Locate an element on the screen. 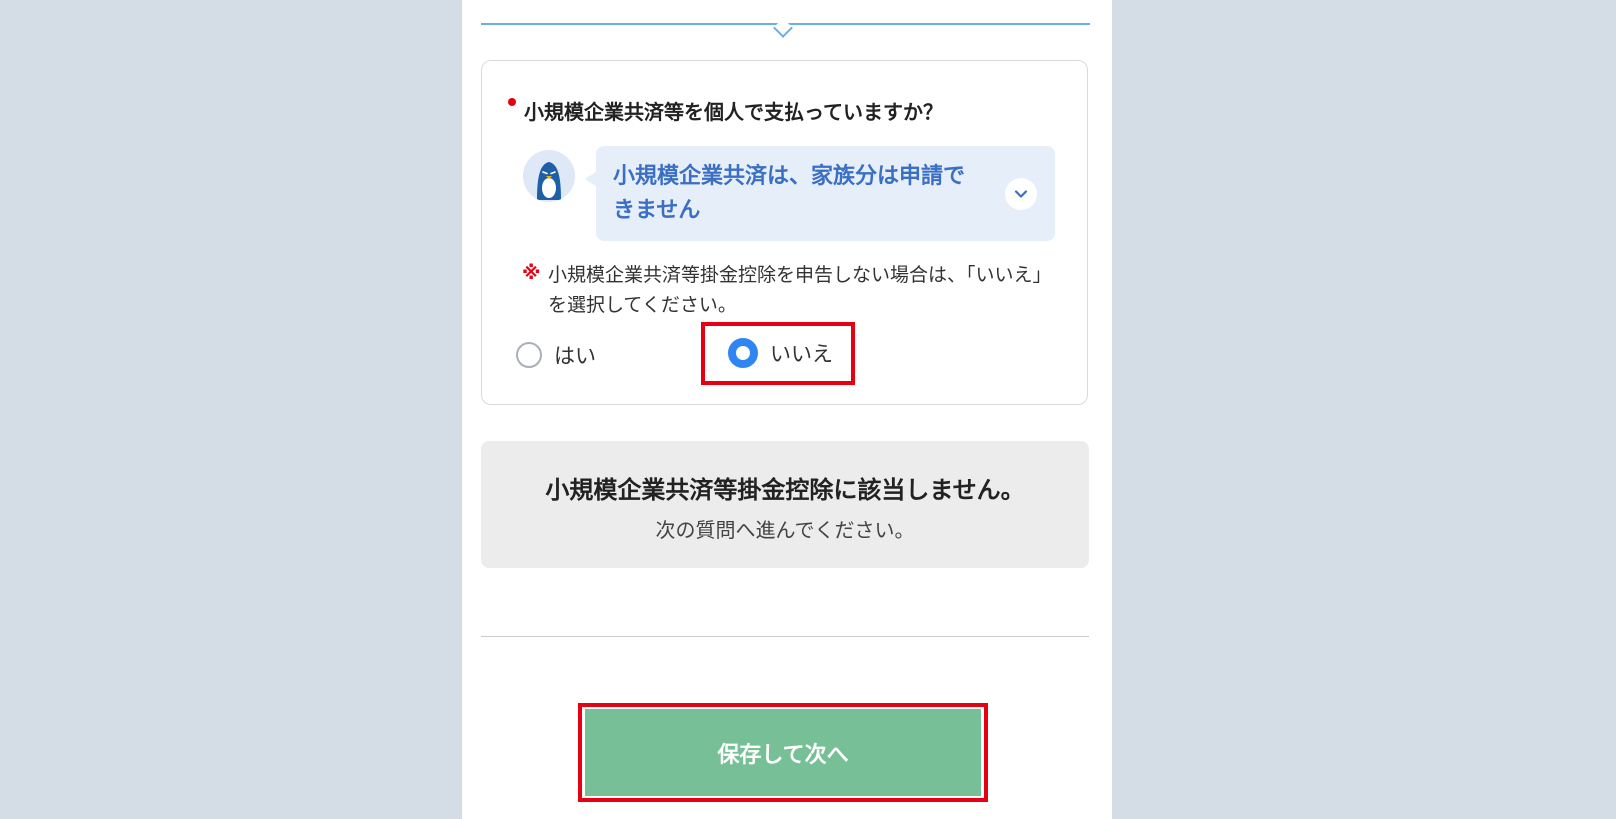 The image size is (1616, 819). note-text: 小規模企業共済等掛金控除を申告しない場合は、「いいえ」を選択してください。 is located at coordinates (795, 290).